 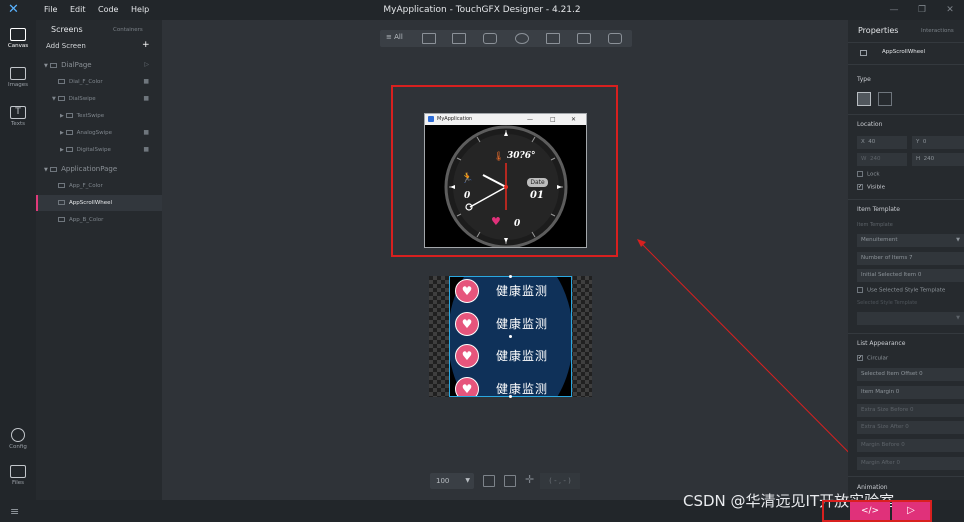 I want to click on run-simulator-button: ▷, so click(x=911, y=511).